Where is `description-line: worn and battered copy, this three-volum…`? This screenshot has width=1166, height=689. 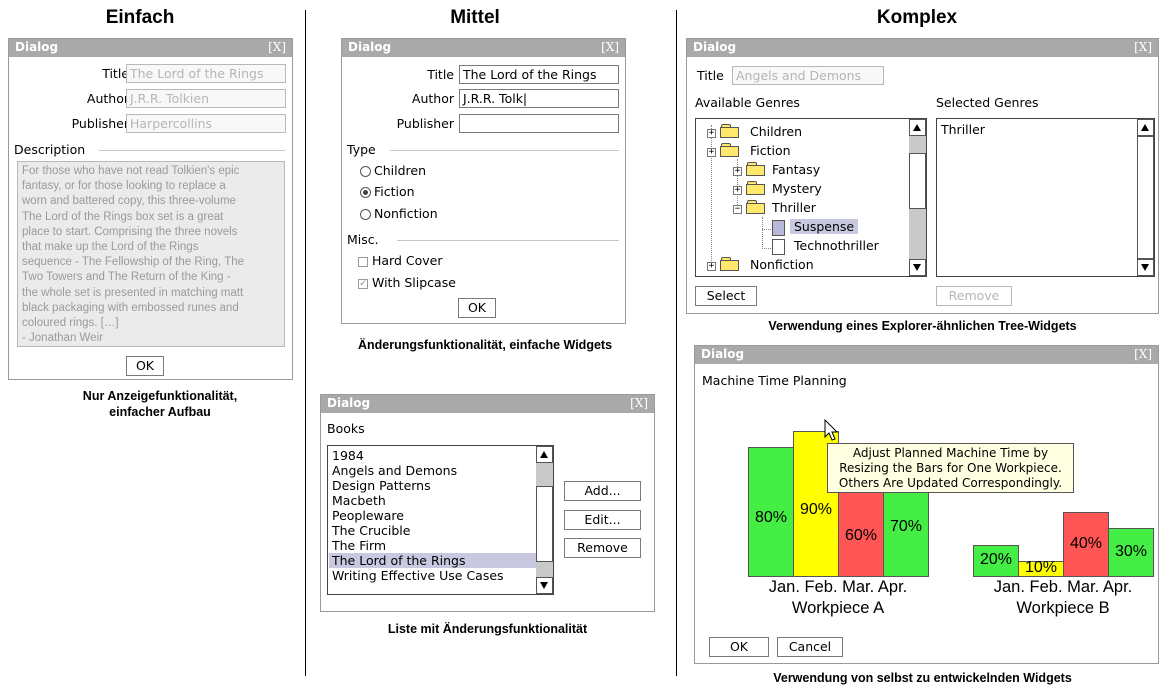
description-line: worn and battered copy, this three-volum… is located at coordinates (129, 201).